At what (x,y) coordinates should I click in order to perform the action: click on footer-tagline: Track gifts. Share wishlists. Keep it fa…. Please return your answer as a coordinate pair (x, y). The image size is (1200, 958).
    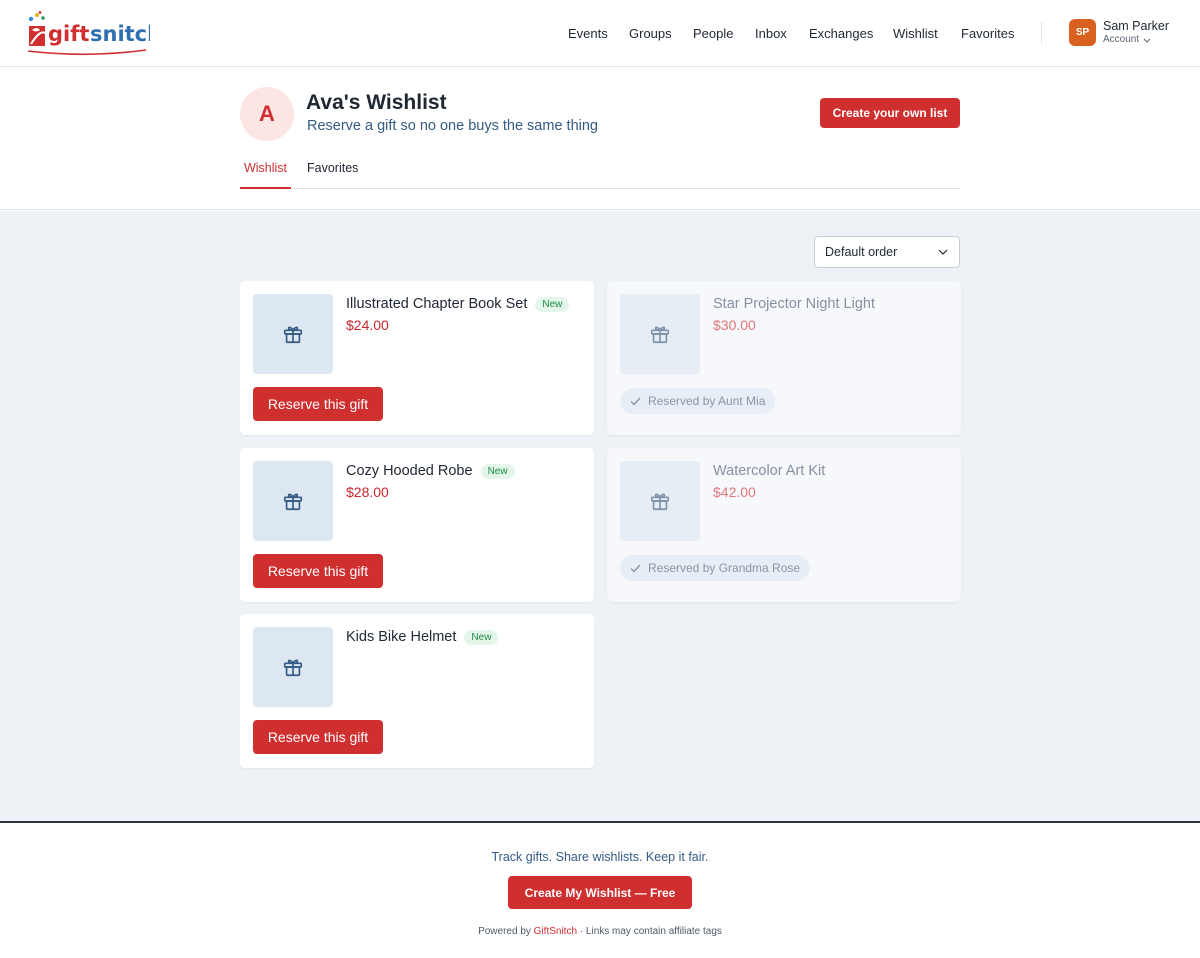
    Looking at the image, I should click on (600, 857).